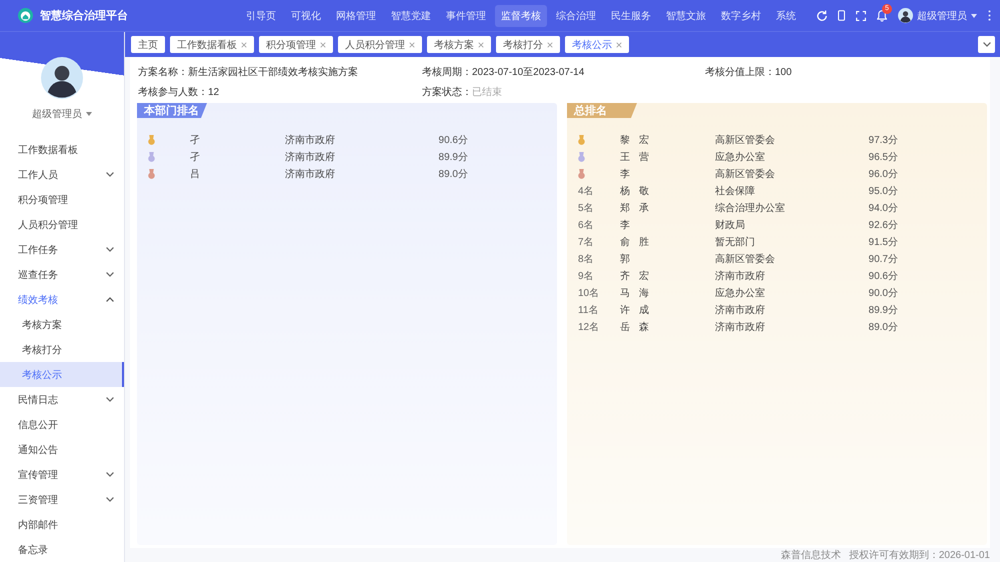  I want to click on department-name: 高新区管委会, so click(745, 259).